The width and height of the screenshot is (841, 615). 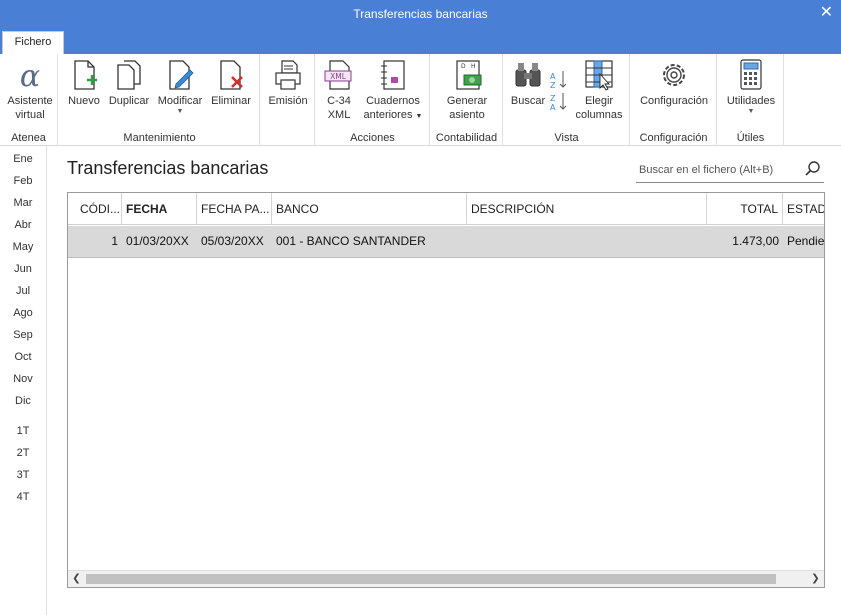 I want to click on ribbon-group-atenea: α Asistente virtual Atenea, so click(x=29, y=100).